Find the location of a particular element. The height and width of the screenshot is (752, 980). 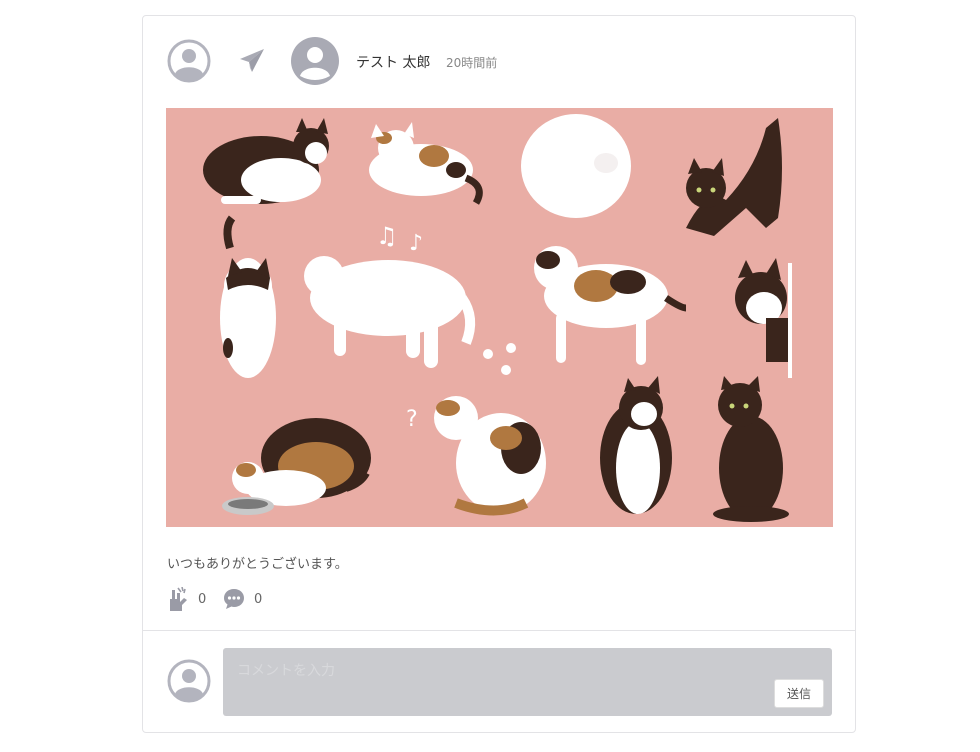

clap-button: 0 is located at coordinates (186, 599).